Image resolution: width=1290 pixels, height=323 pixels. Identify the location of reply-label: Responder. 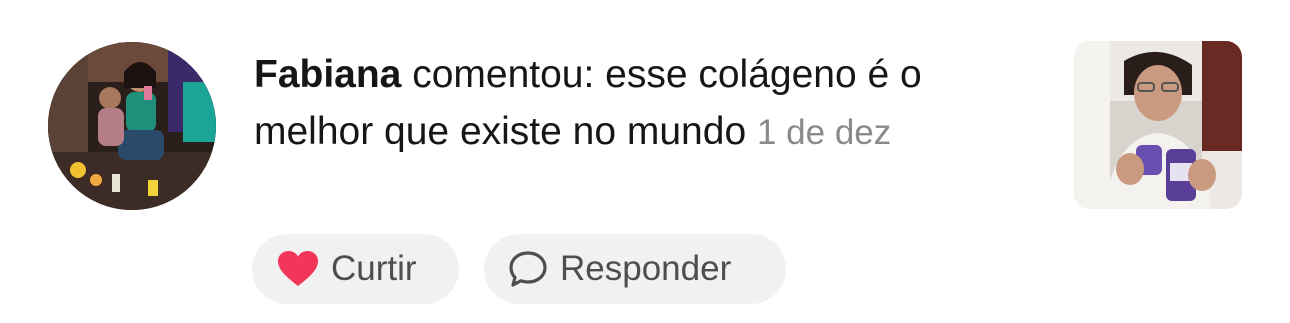
(646, 268).